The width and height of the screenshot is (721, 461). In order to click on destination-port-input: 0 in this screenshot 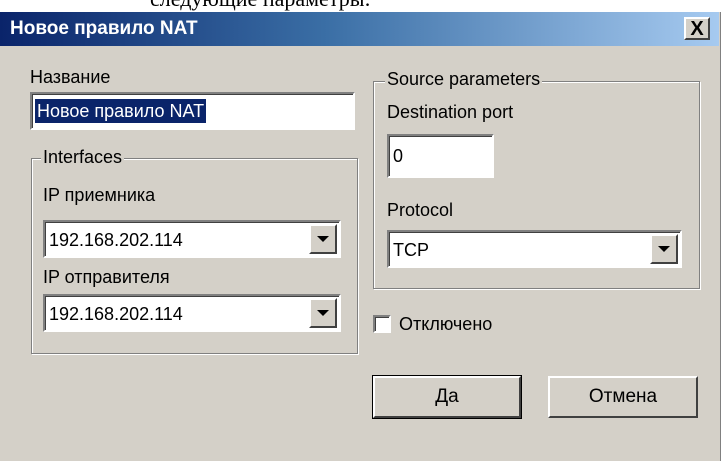, I will do `click(440, 156)`.